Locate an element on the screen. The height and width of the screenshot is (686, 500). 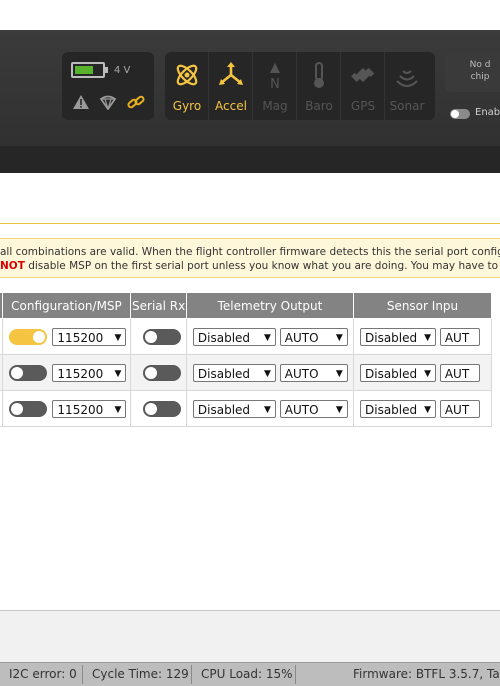
sonar-icon is located at coordinates (407, 78).